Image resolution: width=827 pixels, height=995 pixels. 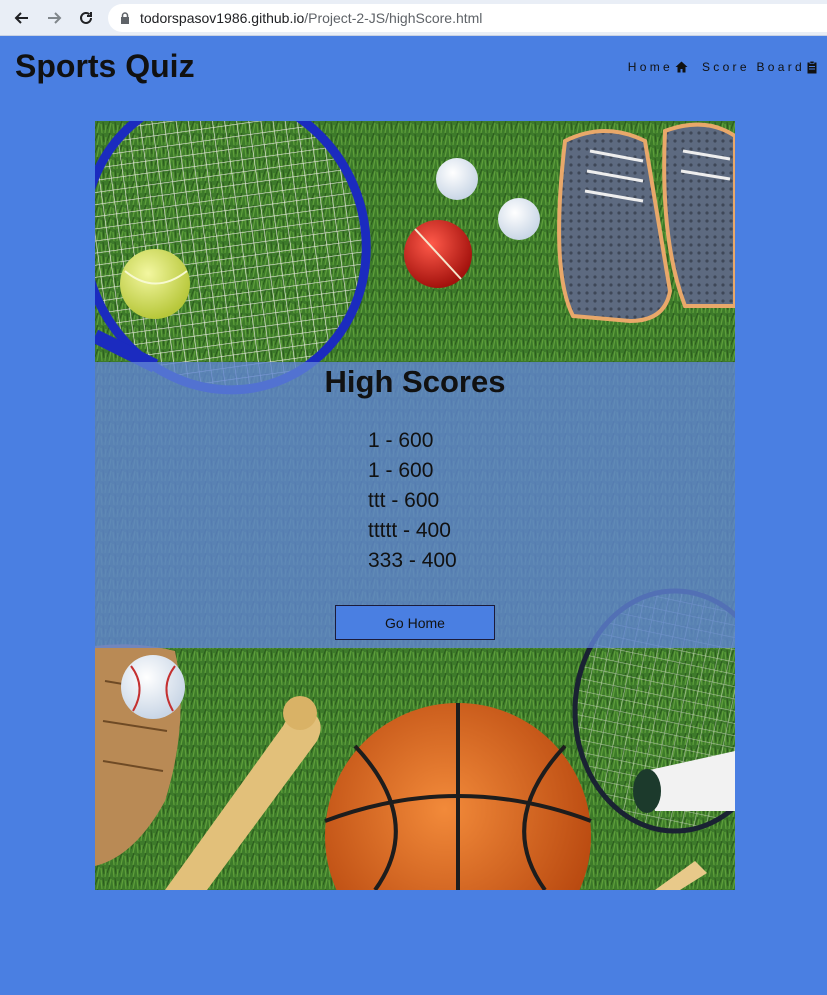 I want to click on reload-icon, so click(x=86, y=17).